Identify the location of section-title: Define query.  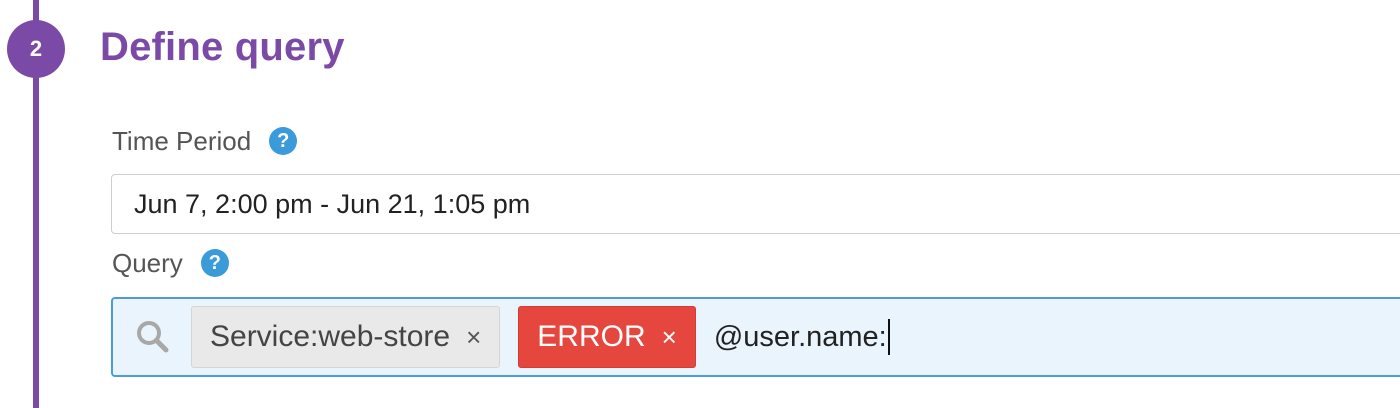
(222, 47).